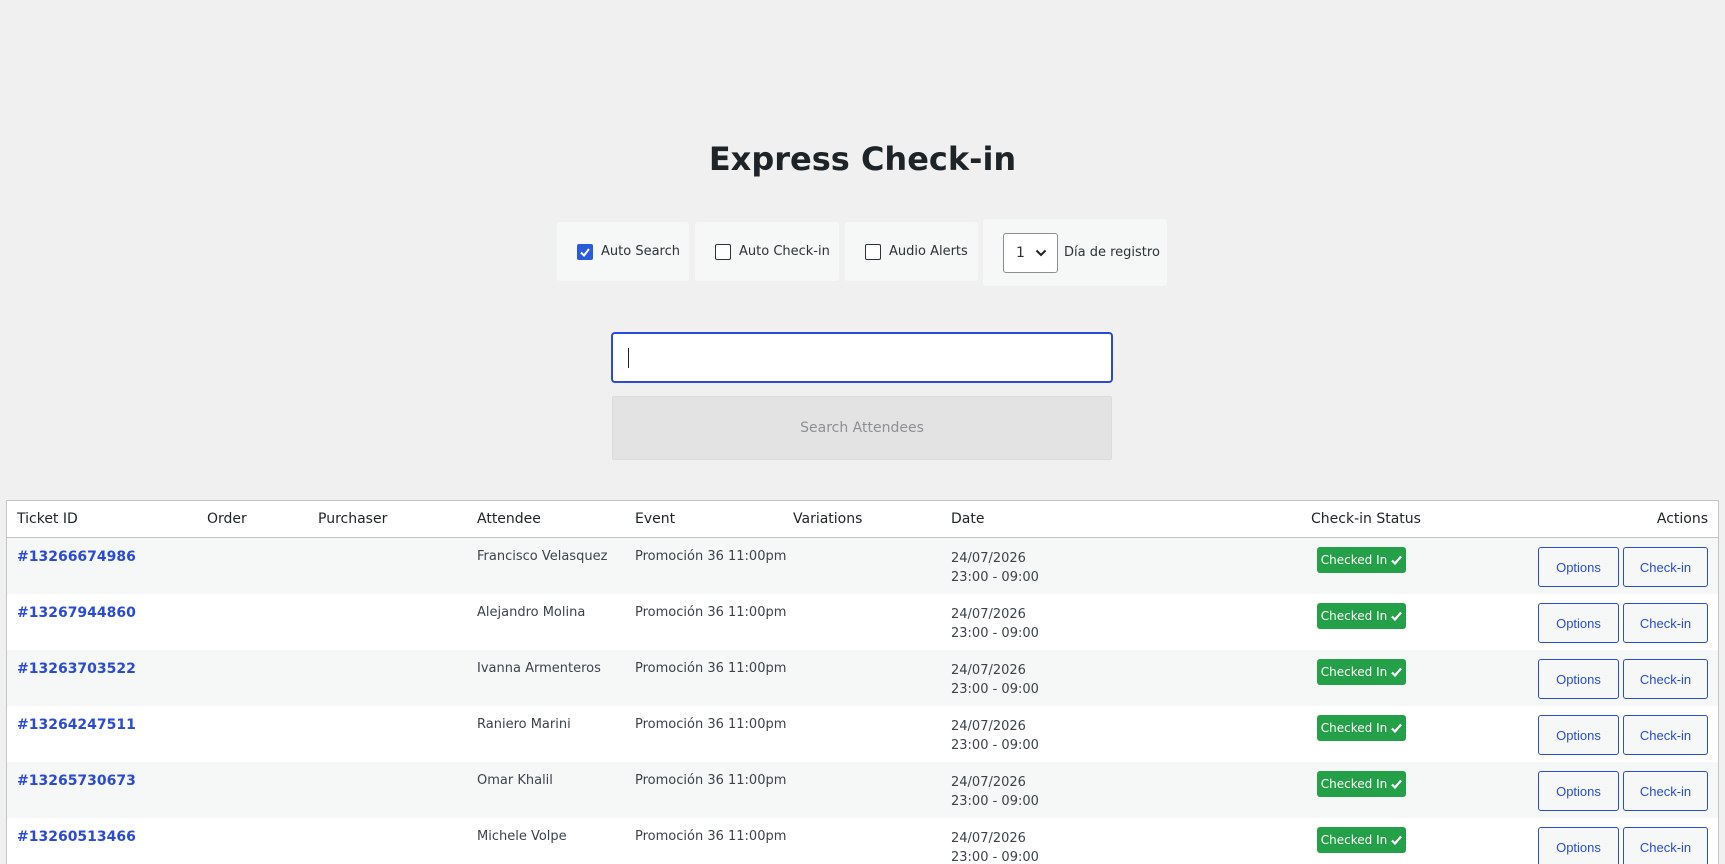  What do you see at coordinates (76, 557) in the screenshot?
I see `ticket-id-link: #13266674986` at bounding box center [76, 557].